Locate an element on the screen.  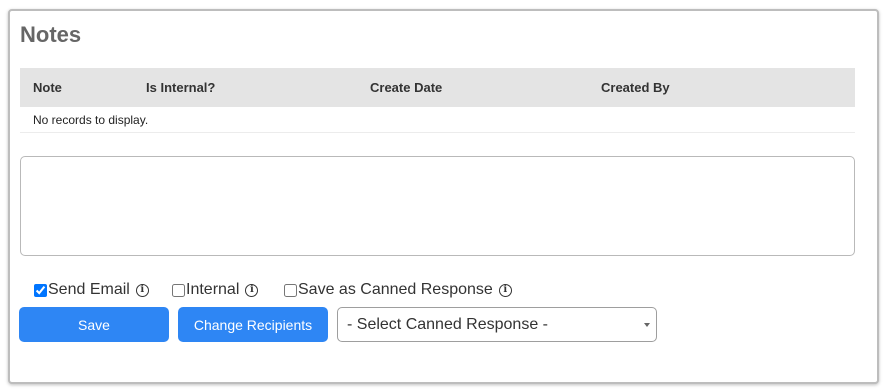
internal-checkbox is located at coordinates (178, 290).